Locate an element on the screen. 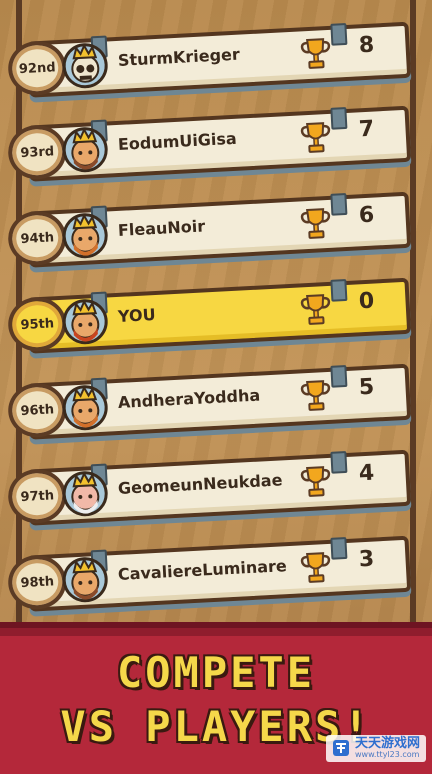 This screenshot has height=774, width=432. site-watermark: 天天游戏网 www.ttyl23.com is located at coordinates (375, 748).